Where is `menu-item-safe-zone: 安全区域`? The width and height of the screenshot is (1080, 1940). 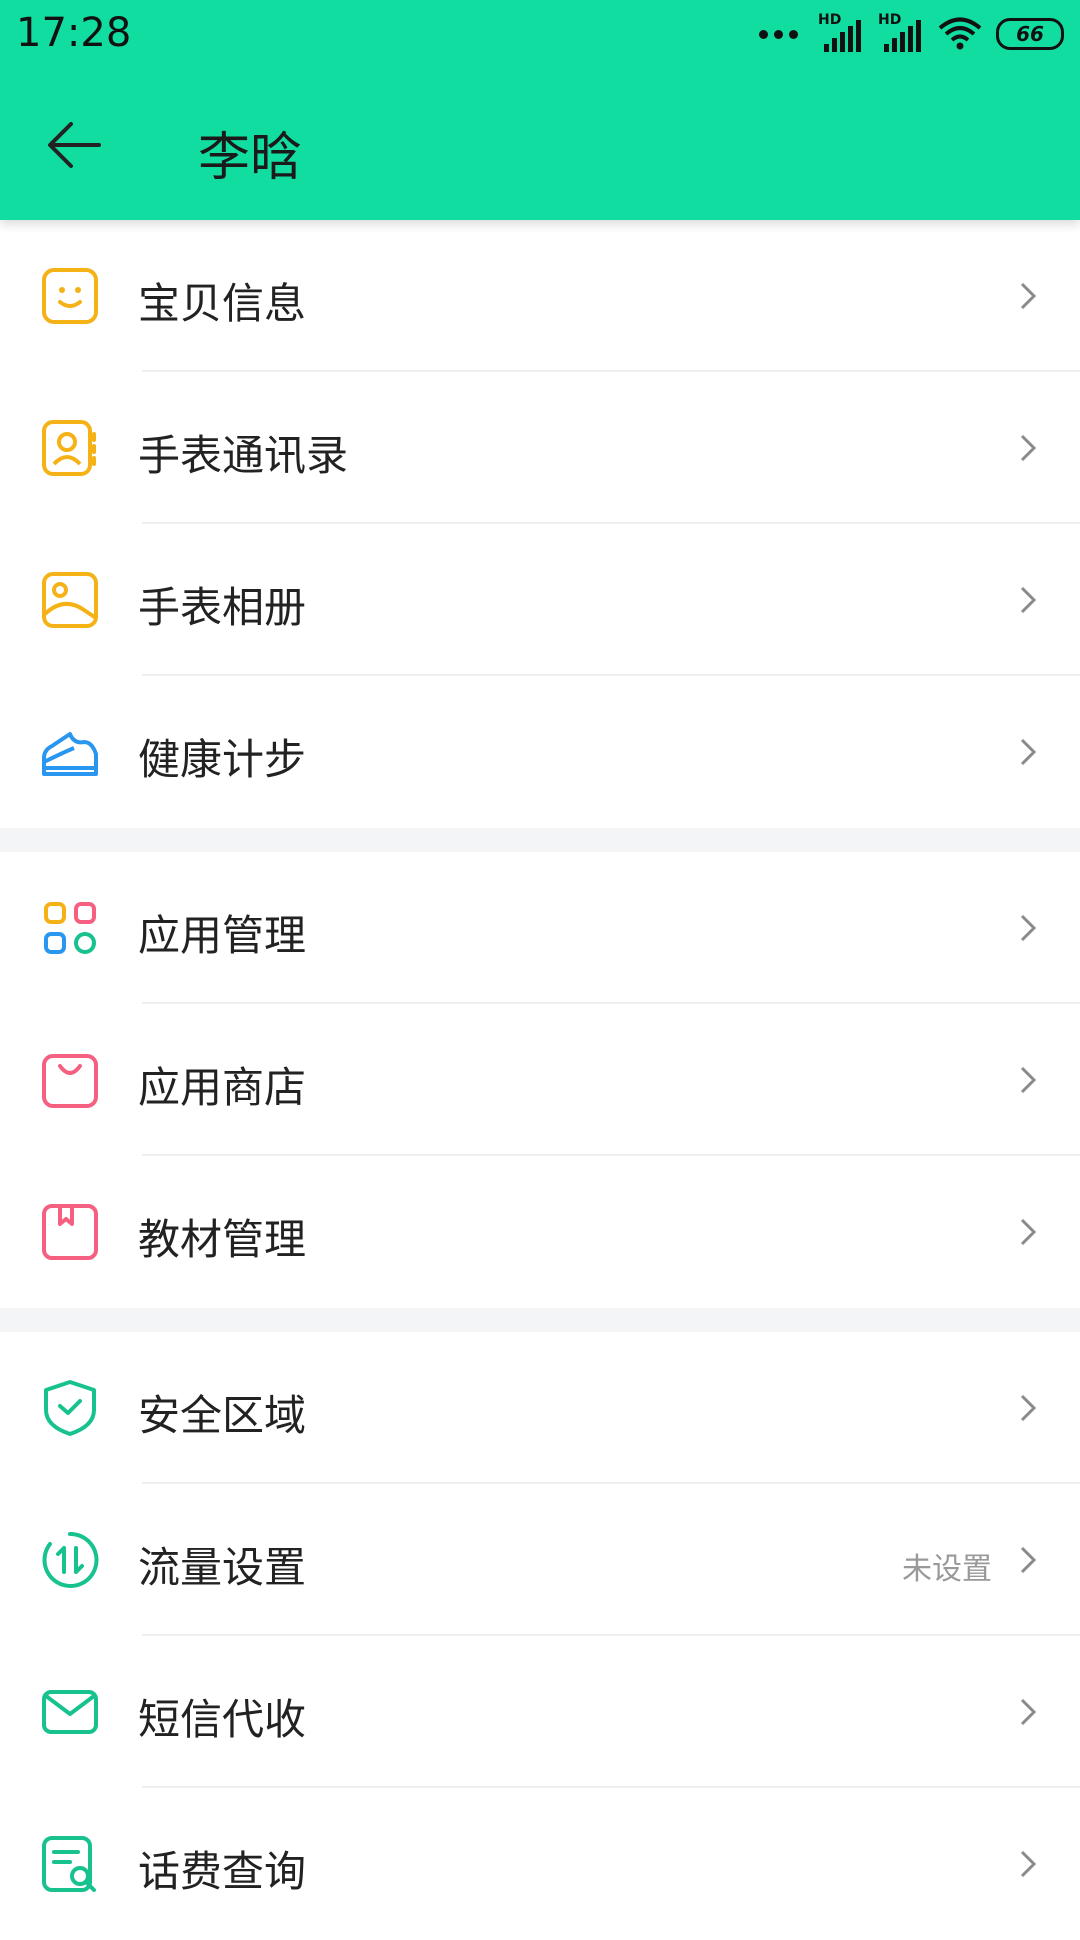 menu-item-safe-zone: 安全区域 is located at coordinates (540, 1408).